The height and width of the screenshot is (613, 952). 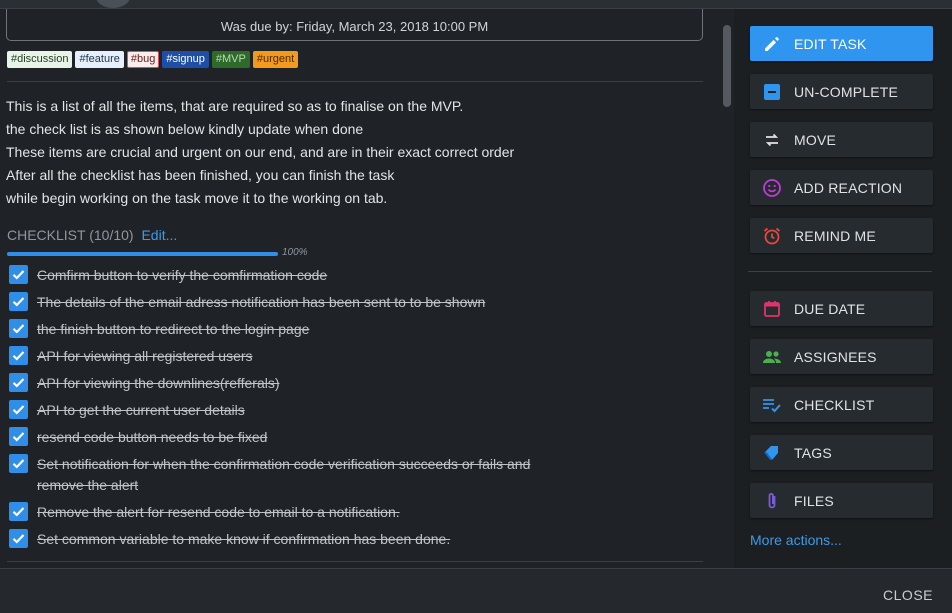 I want to click on checklist-item: resend code button needs to be fixed, so click(x=293, y=437).